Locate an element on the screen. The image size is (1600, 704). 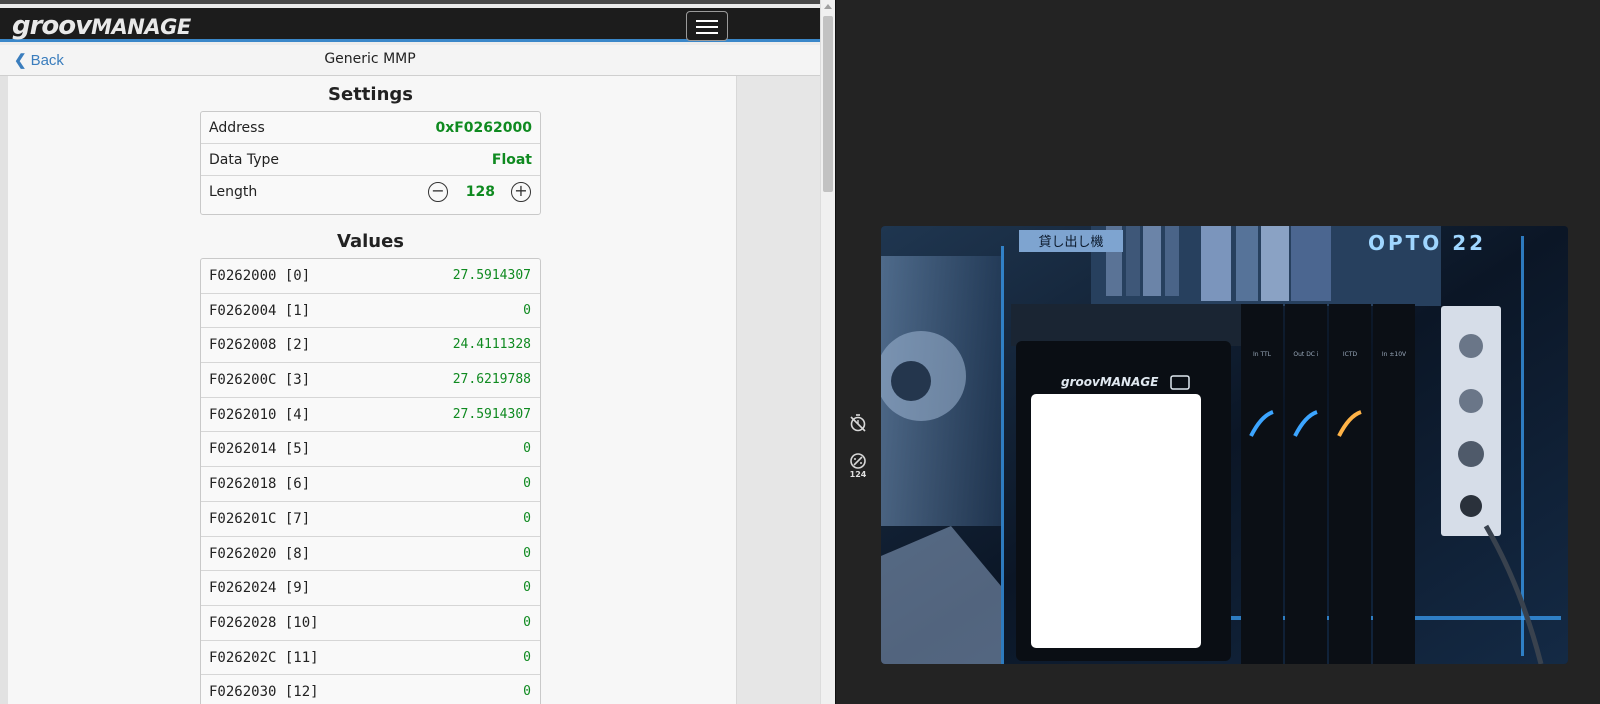
value-row: F0262004 [1] 0 is located at coordinates (370, 311).